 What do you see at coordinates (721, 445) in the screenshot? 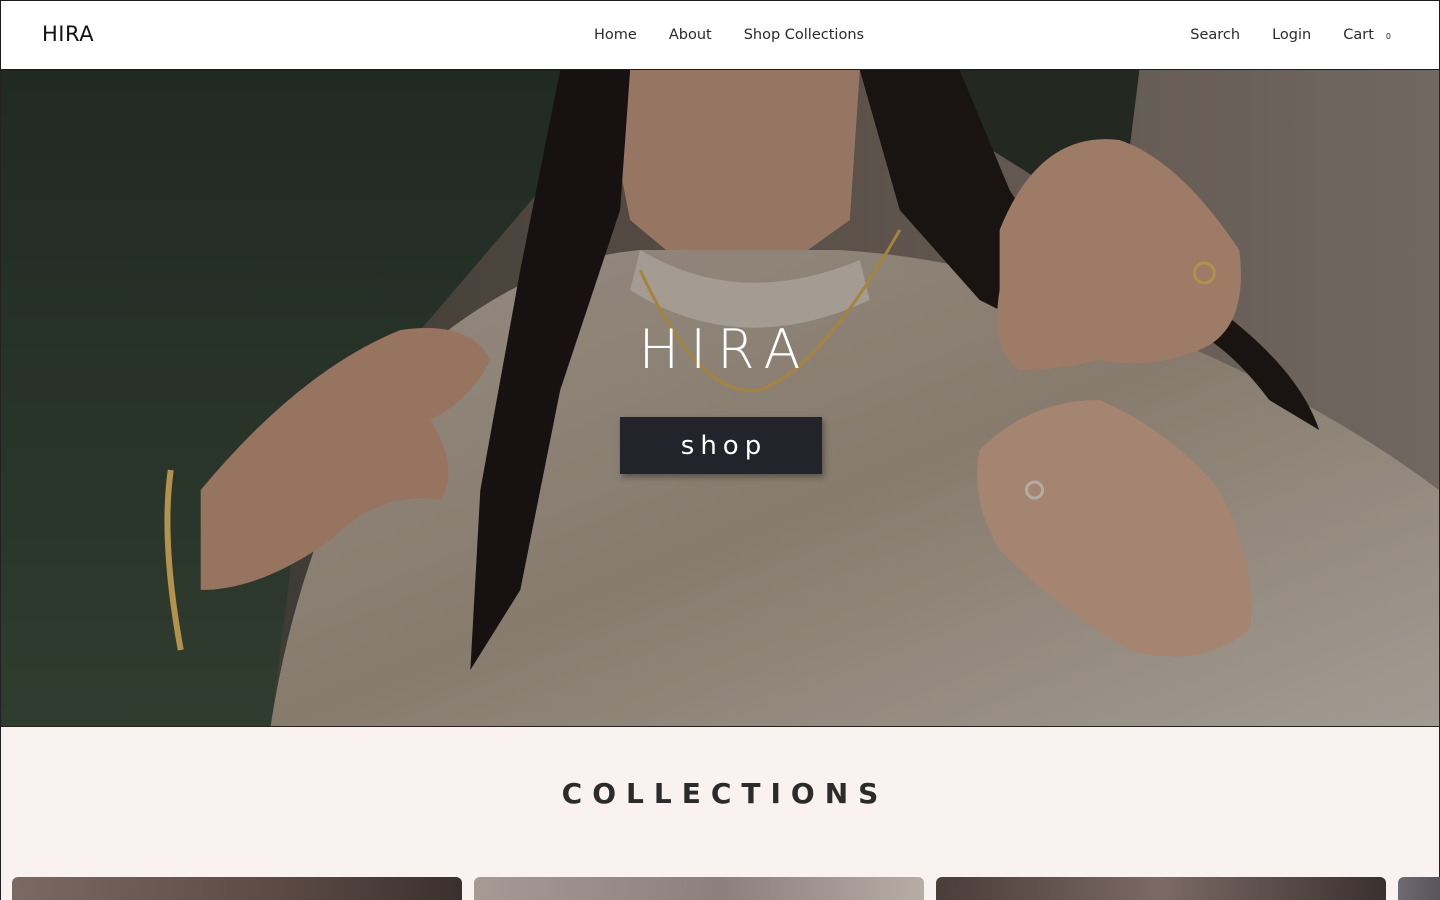
I see `shop-button: shop` at bounding box center [721, 445].